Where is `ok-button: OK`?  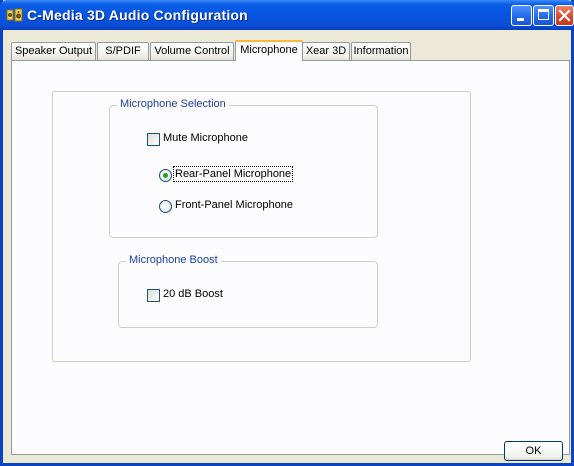 ok-button: OK is located at coordinates (533, 451).